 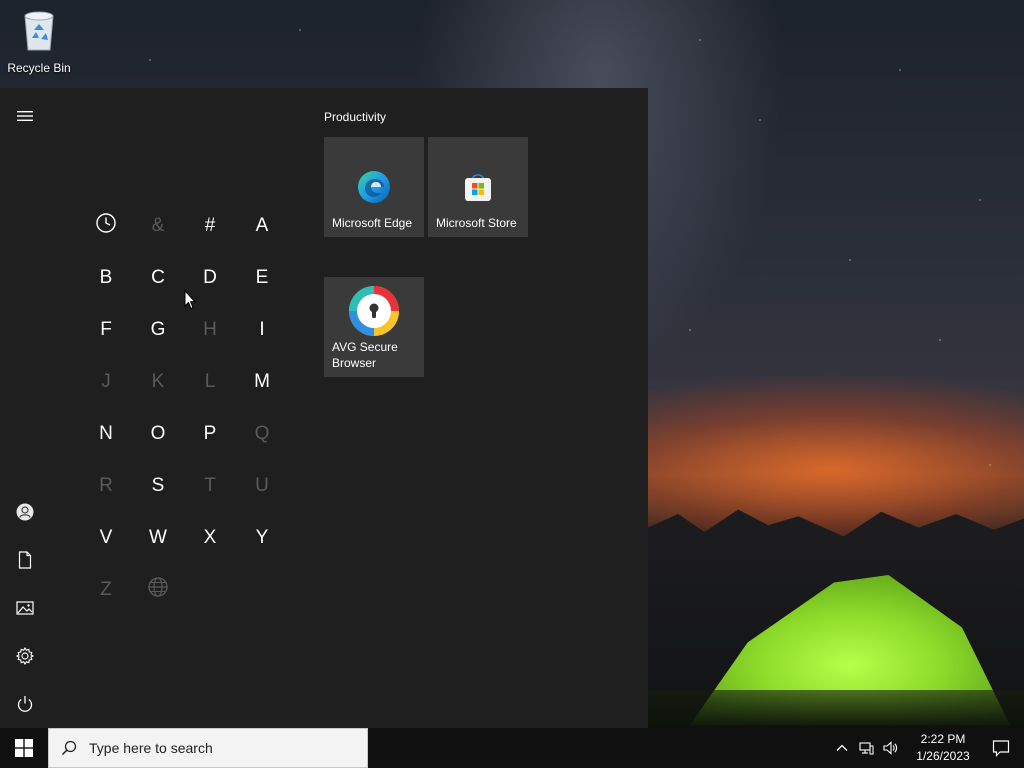 I want to click on jump-letter: P, so click(x=210, y=434).